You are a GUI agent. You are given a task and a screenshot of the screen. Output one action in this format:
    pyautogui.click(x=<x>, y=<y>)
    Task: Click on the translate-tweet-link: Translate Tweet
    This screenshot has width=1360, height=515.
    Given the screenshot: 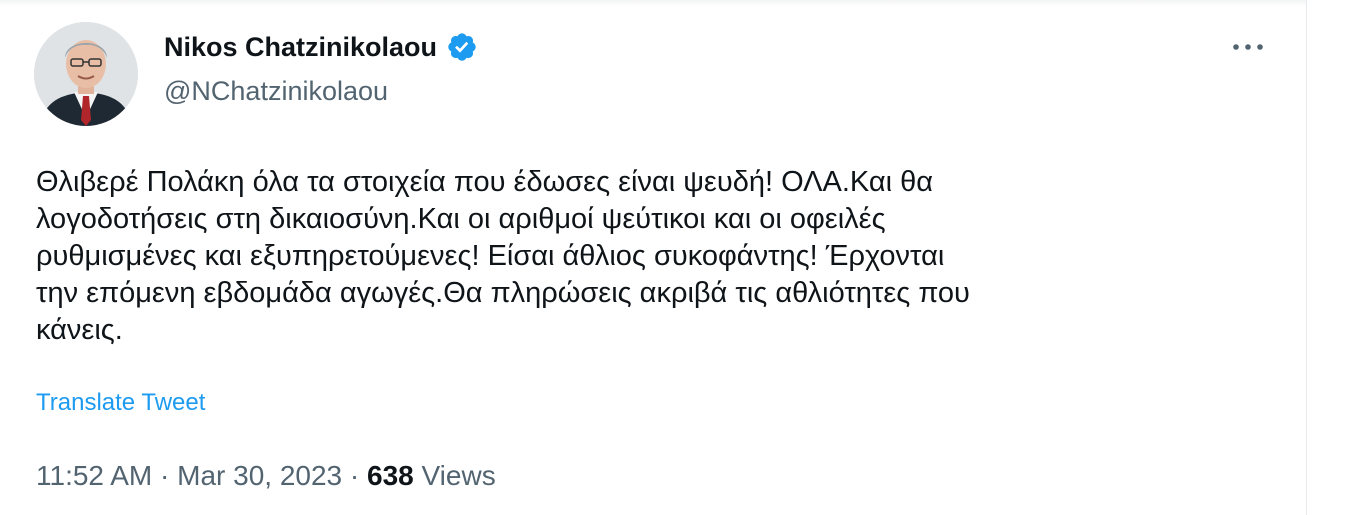 What is the action you would take?
    pyautogui.click(x=120, y=403)
    